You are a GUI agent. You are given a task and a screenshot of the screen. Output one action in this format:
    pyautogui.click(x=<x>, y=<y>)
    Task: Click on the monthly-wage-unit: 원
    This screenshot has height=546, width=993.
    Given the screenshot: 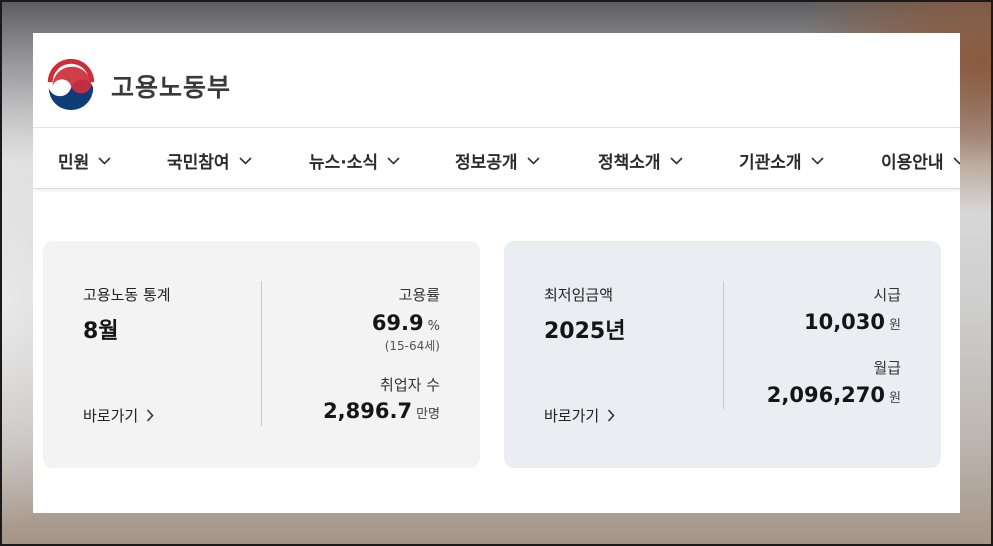 What is the action you would take?
    pyautogui.click(x=895, y=398)
    